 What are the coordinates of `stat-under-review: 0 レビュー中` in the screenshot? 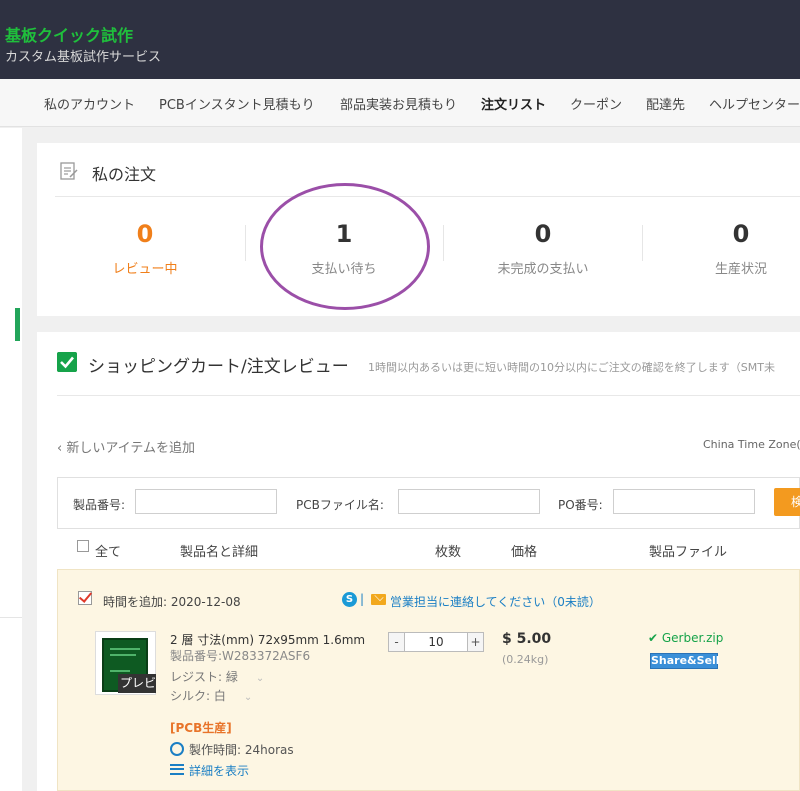 It's located at (145, 247).